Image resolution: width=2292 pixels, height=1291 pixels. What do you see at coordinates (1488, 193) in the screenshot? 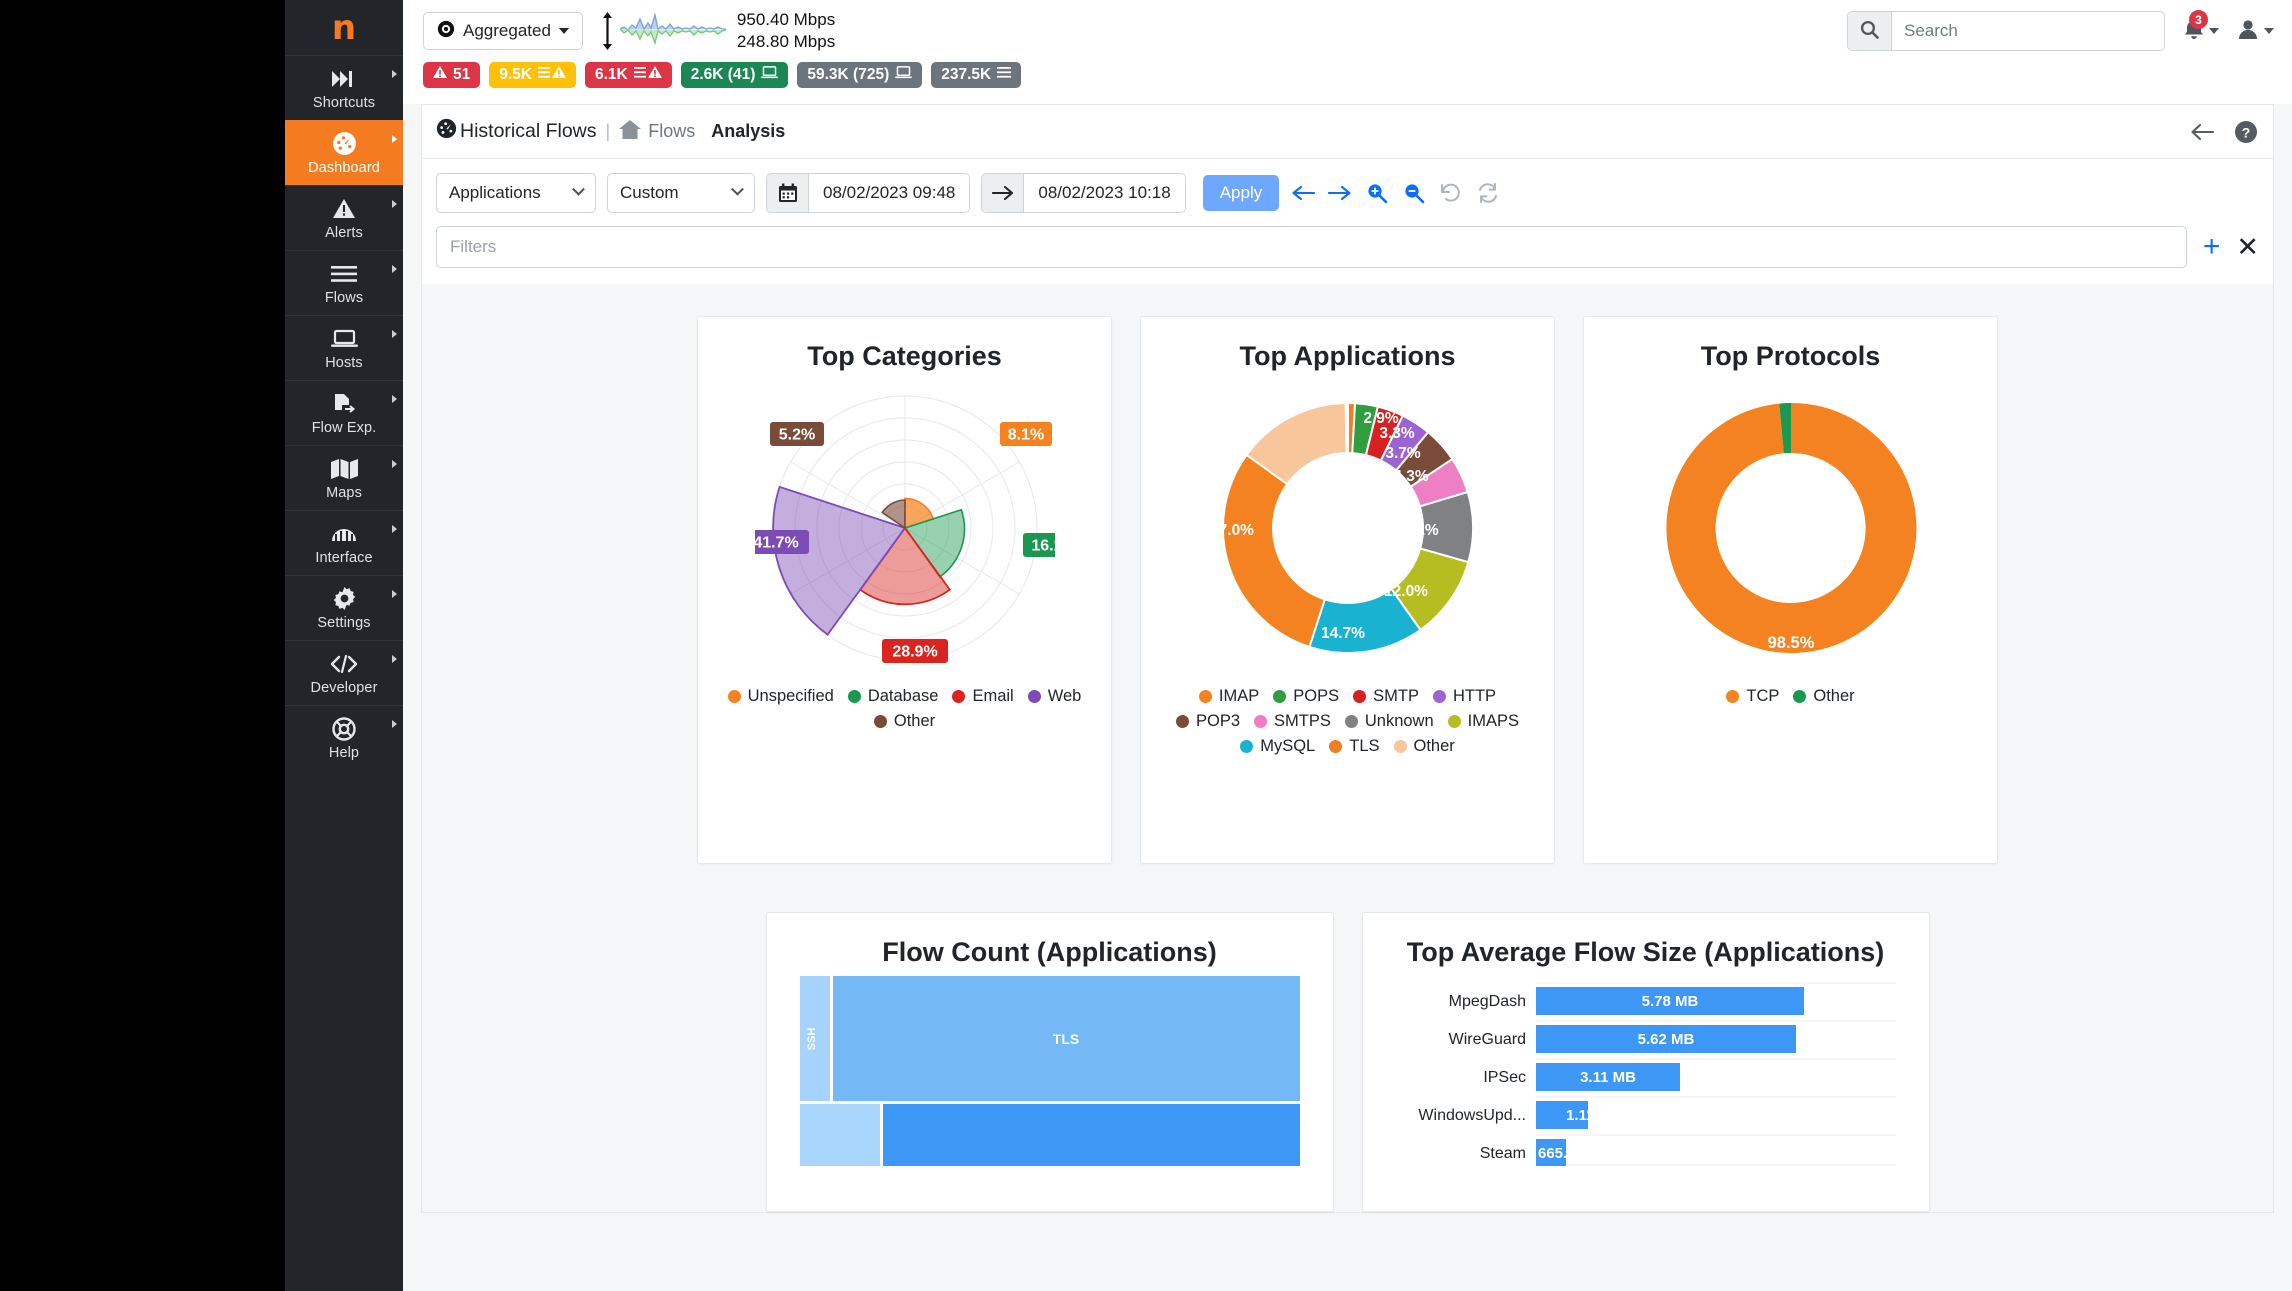
I see `refresh-icon` at bounding box center [1488, 193].